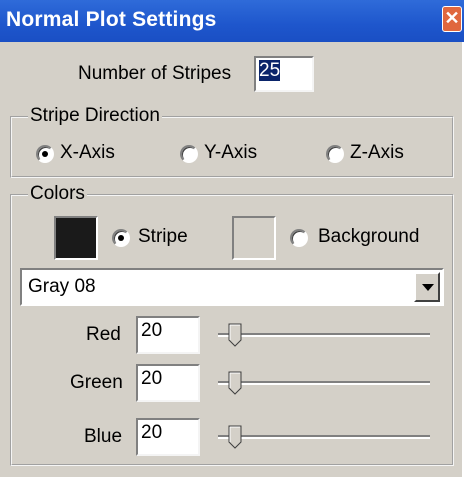  I want to click on blue-slider-thumb, so click(235, 437).